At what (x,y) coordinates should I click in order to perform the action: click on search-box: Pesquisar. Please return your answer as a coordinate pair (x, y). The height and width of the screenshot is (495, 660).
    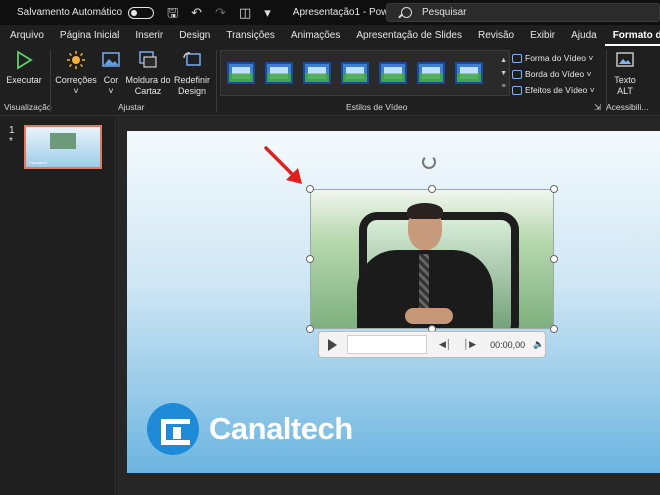
    Looking at the image, I should click on (523, 12).